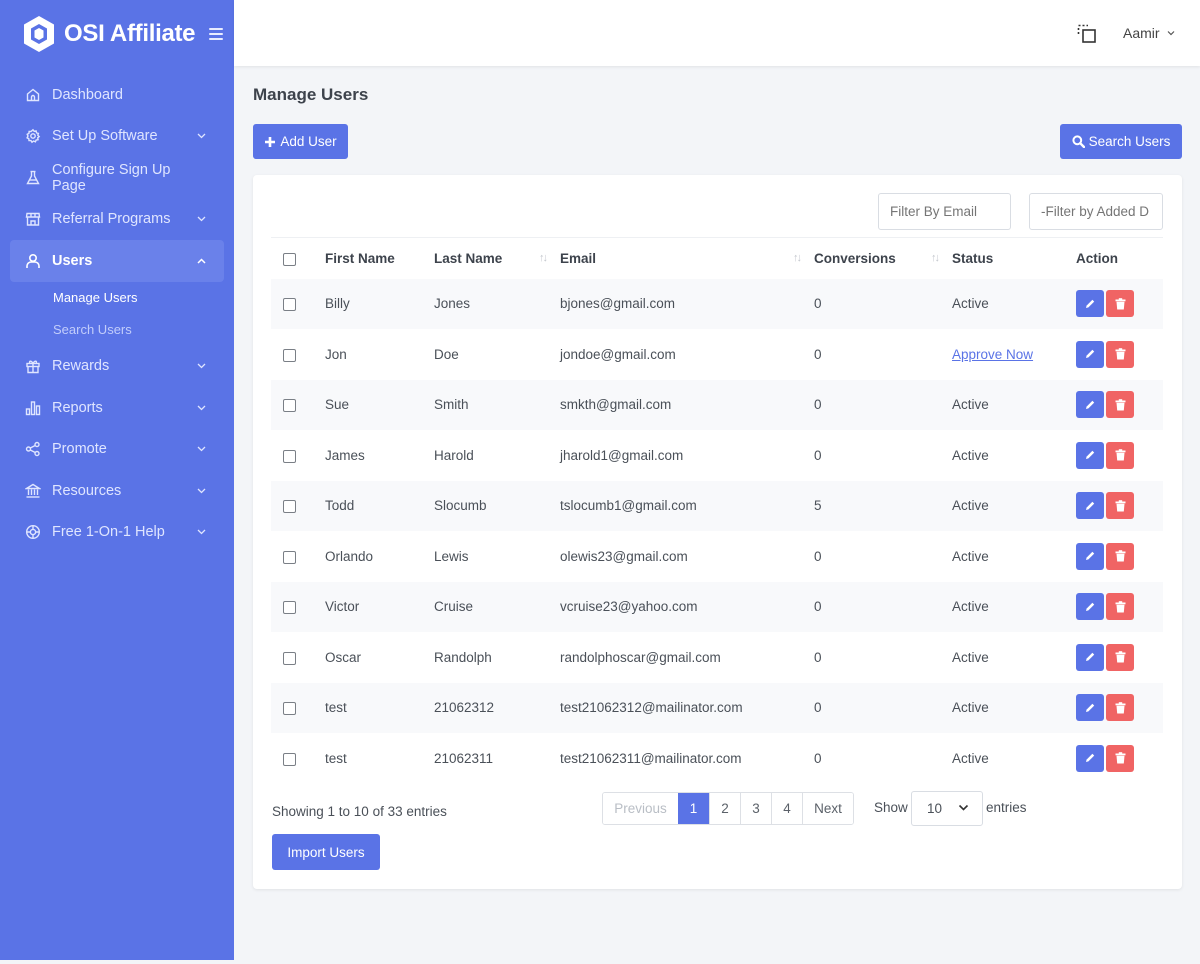 The image size is (1200, 964). I want to click on column-header-conversions: Conversions ↑↓, so click(883, 258).